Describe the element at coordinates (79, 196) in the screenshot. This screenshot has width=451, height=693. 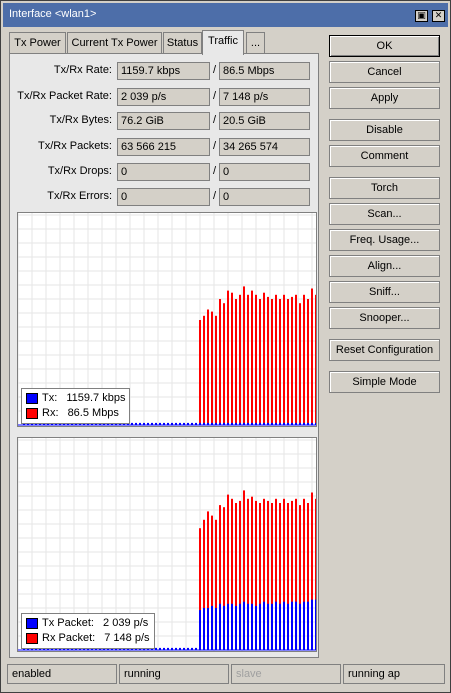
I see `stat-label: Tx/Rx Errors:` at that location.